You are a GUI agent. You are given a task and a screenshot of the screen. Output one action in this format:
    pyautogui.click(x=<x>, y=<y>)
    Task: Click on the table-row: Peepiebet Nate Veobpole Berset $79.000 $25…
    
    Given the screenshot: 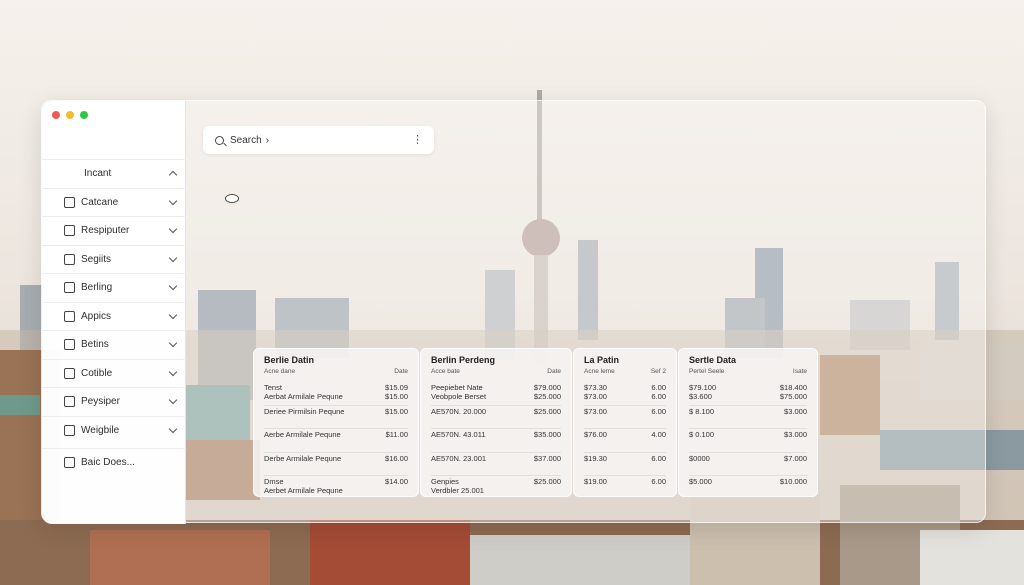 What is the action you would take?
    pyautogui.click(x=496, y=394)
    